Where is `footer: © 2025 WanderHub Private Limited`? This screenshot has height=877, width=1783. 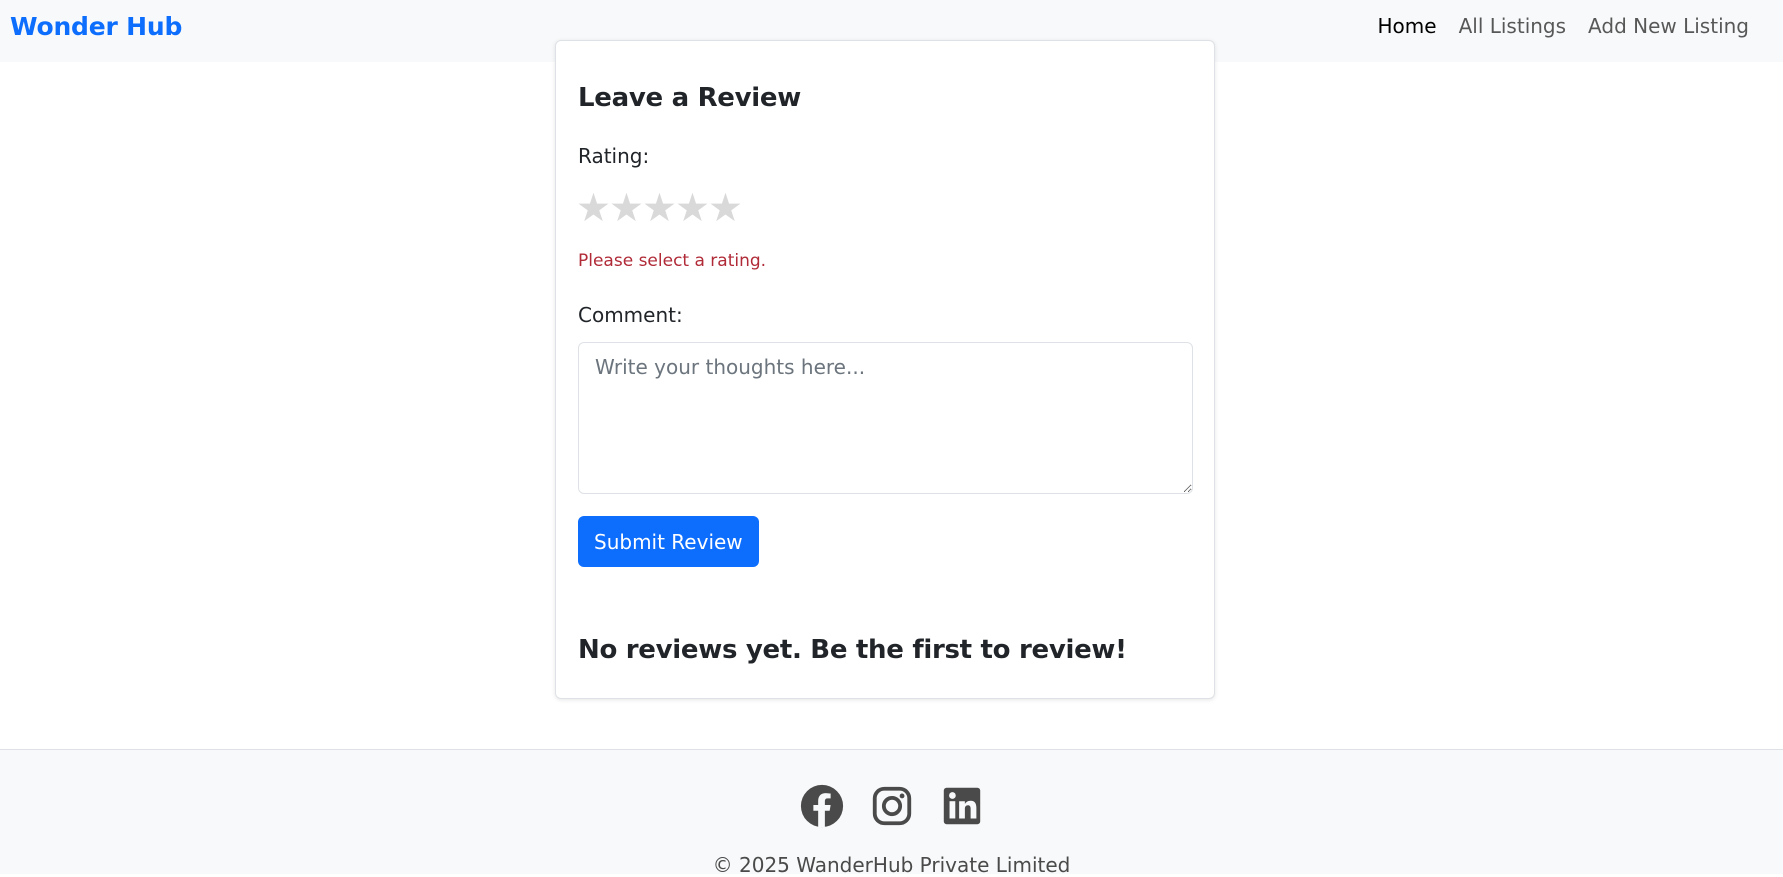
footer: © 2025 WanderHub Private Limited is located at coordinates (891, 813).